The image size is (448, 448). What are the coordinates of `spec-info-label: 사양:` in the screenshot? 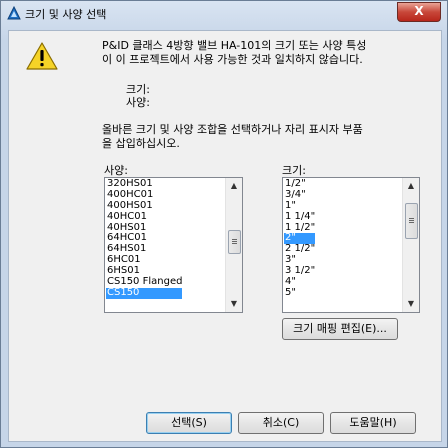 It's located at (138, 102).